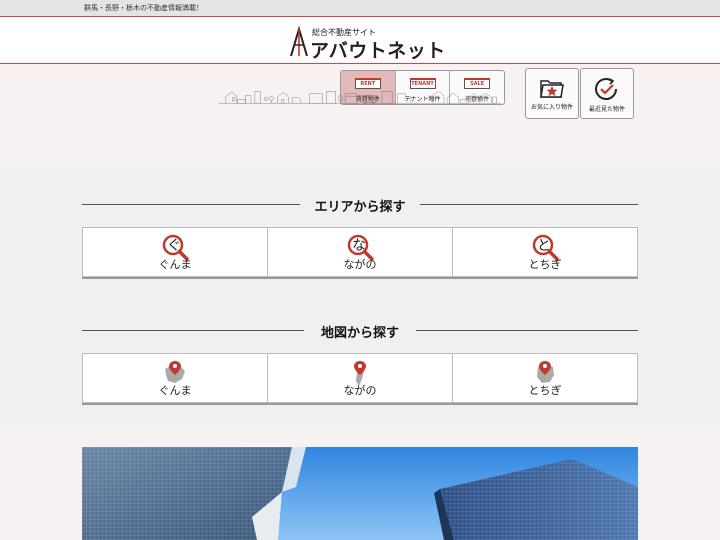 The width and height of the screenshot is (720, 540). What do you see at coordinates (175, 264) in the screenshot?
I see `area-gunma-label: ぐんま` at bounding box center [175, 264].